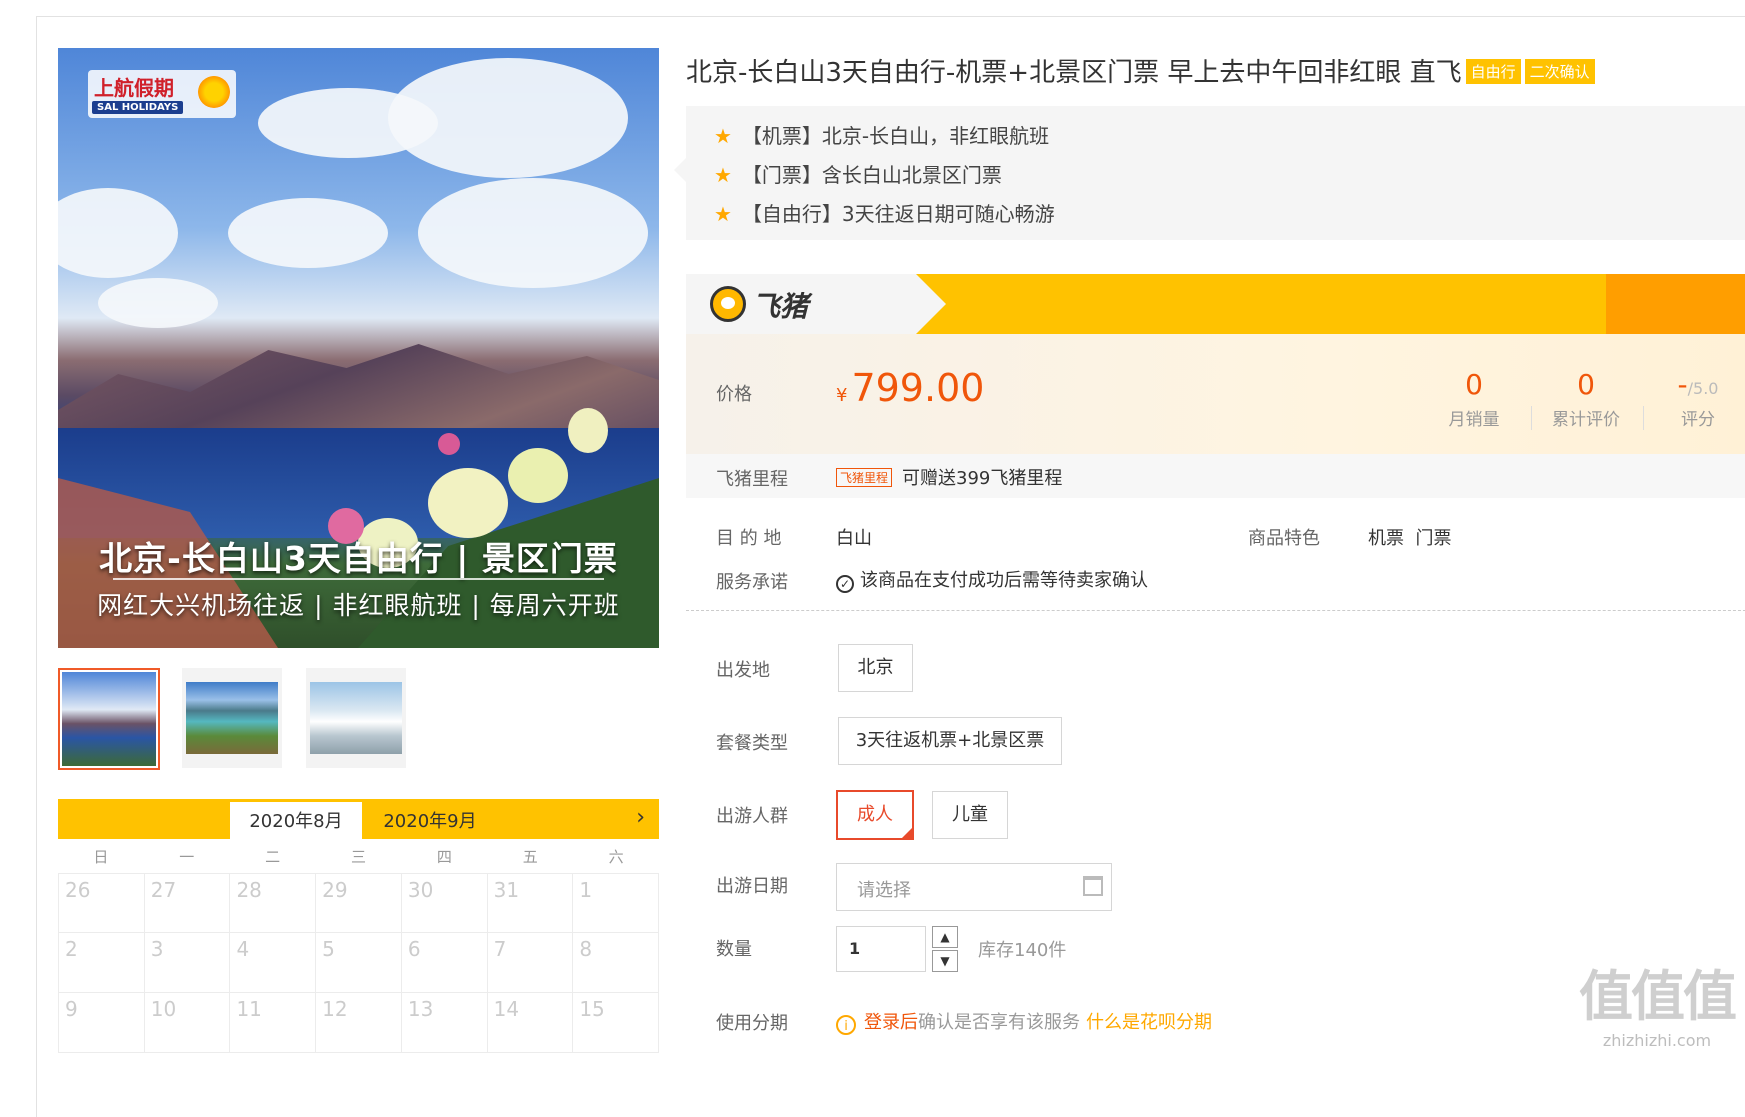  I want to click on chevron-right-icon: ›, so click(640, 817).